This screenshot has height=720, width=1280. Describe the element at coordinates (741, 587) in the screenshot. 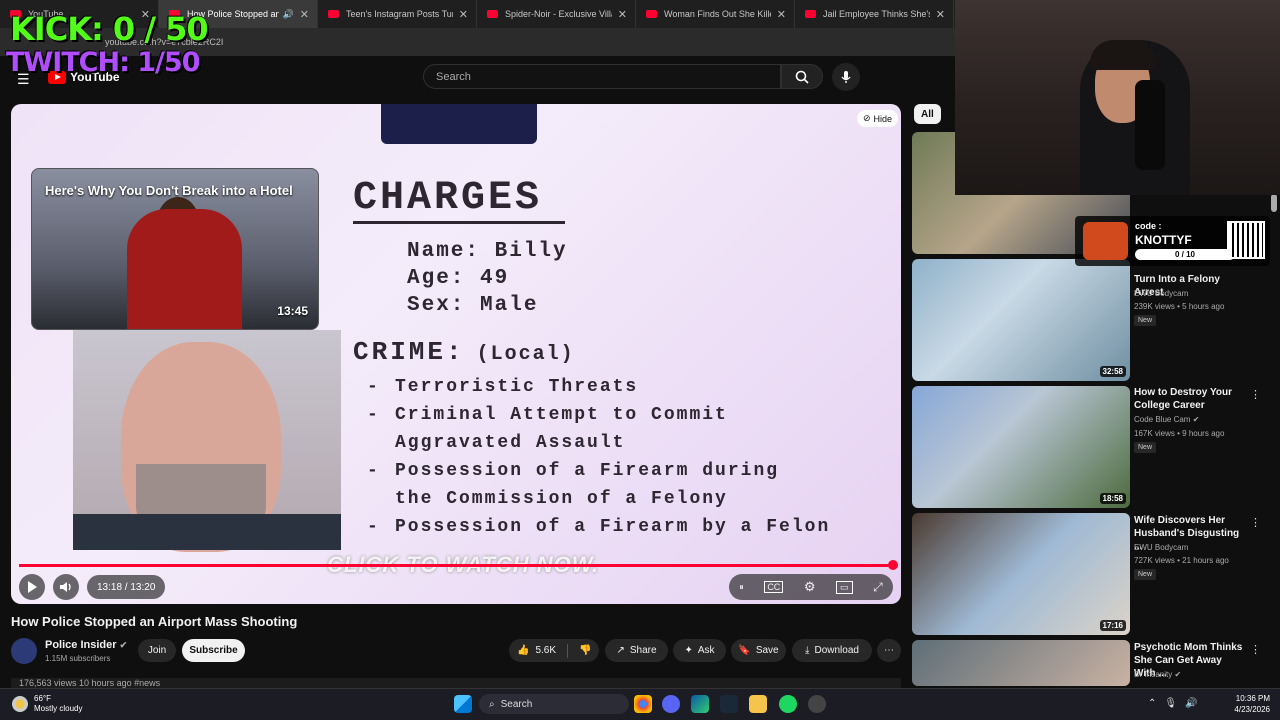

I see `pause-autoplay-icon: ⏸` at that location.